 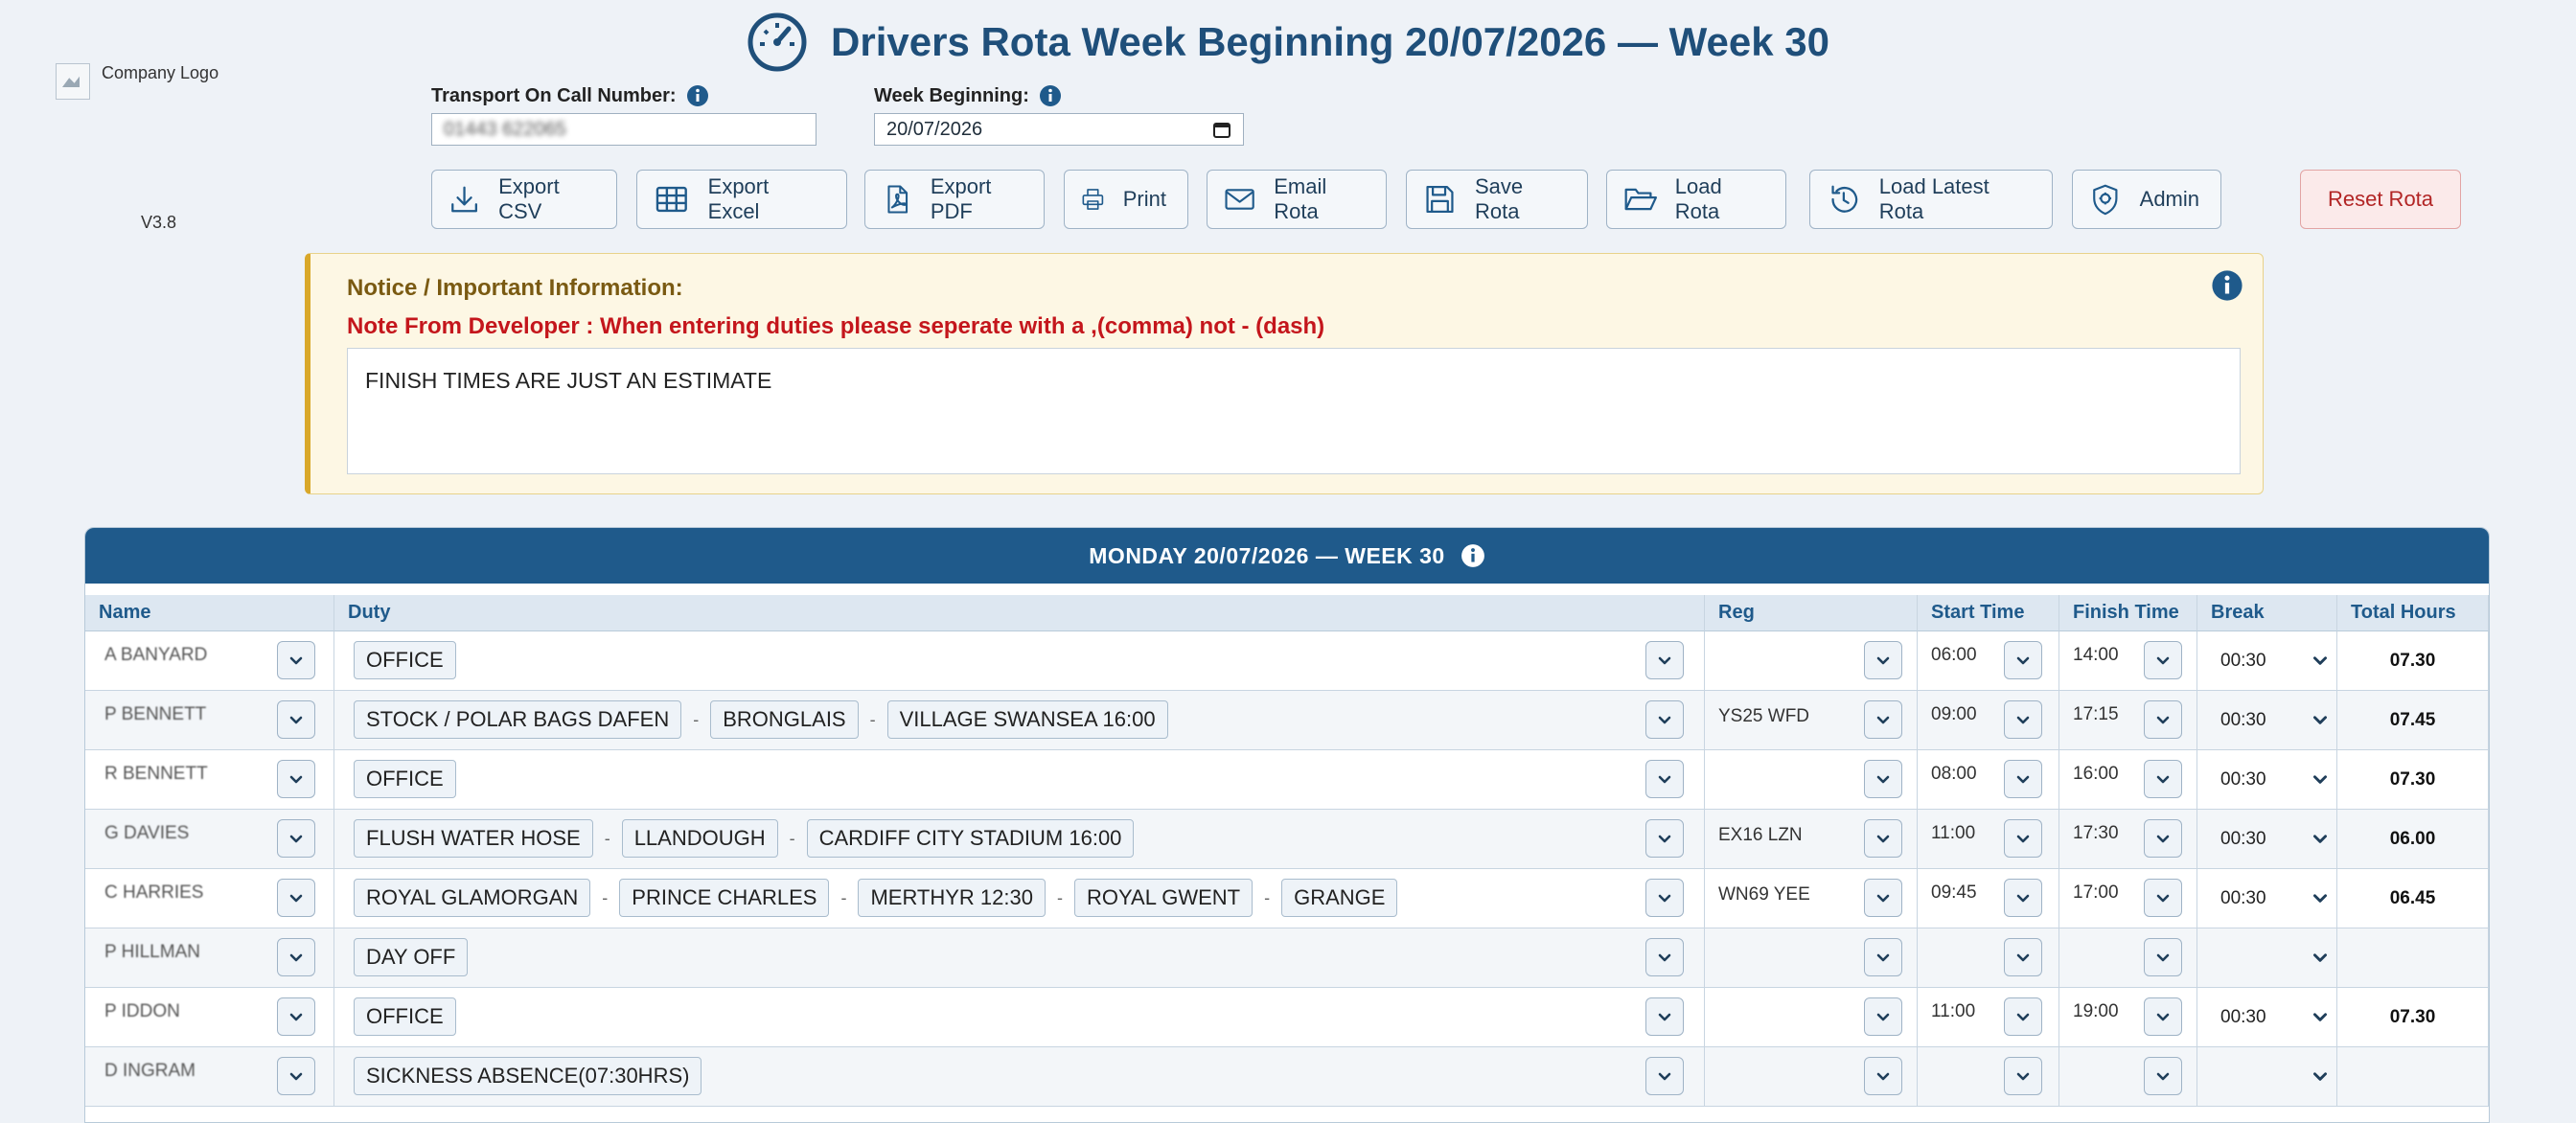 I want to click on duty-chip: ROYAL GWENT, so click(x=1163, y=898).